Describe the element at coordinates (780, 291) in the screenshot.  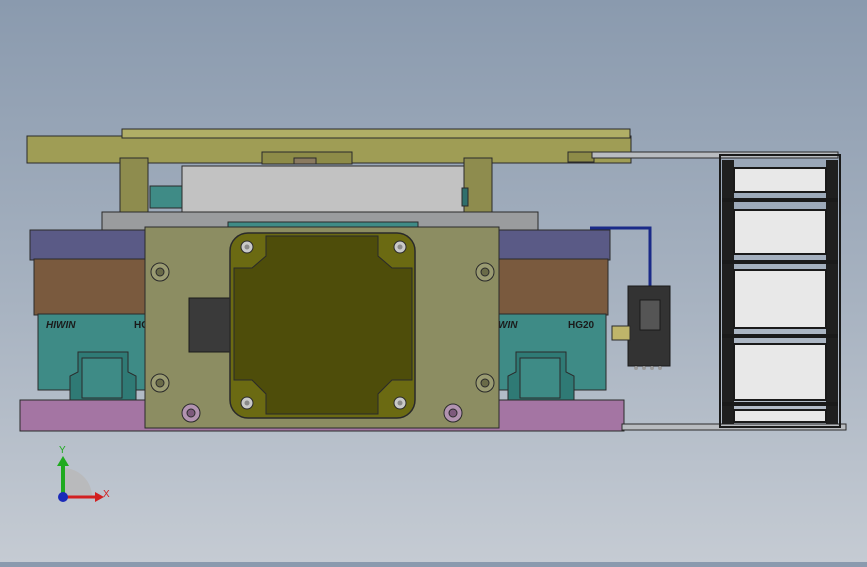
I see `cable-drag-chain` at that location.